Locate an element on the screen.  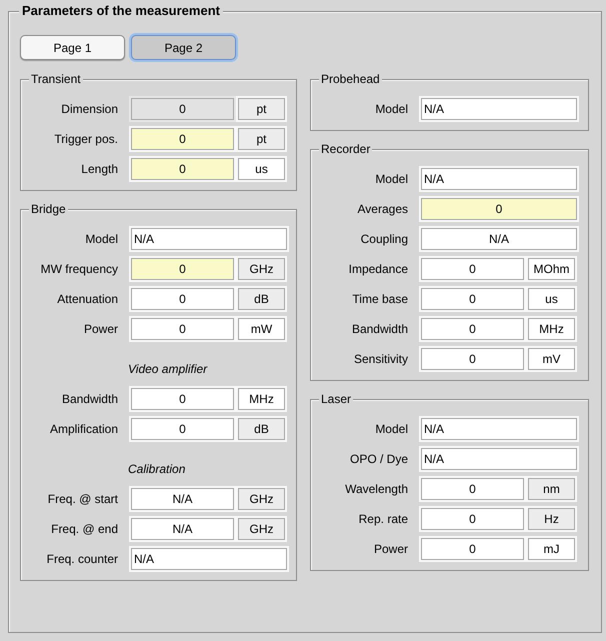
unit-field: mV is located at coordinates (551, 359).